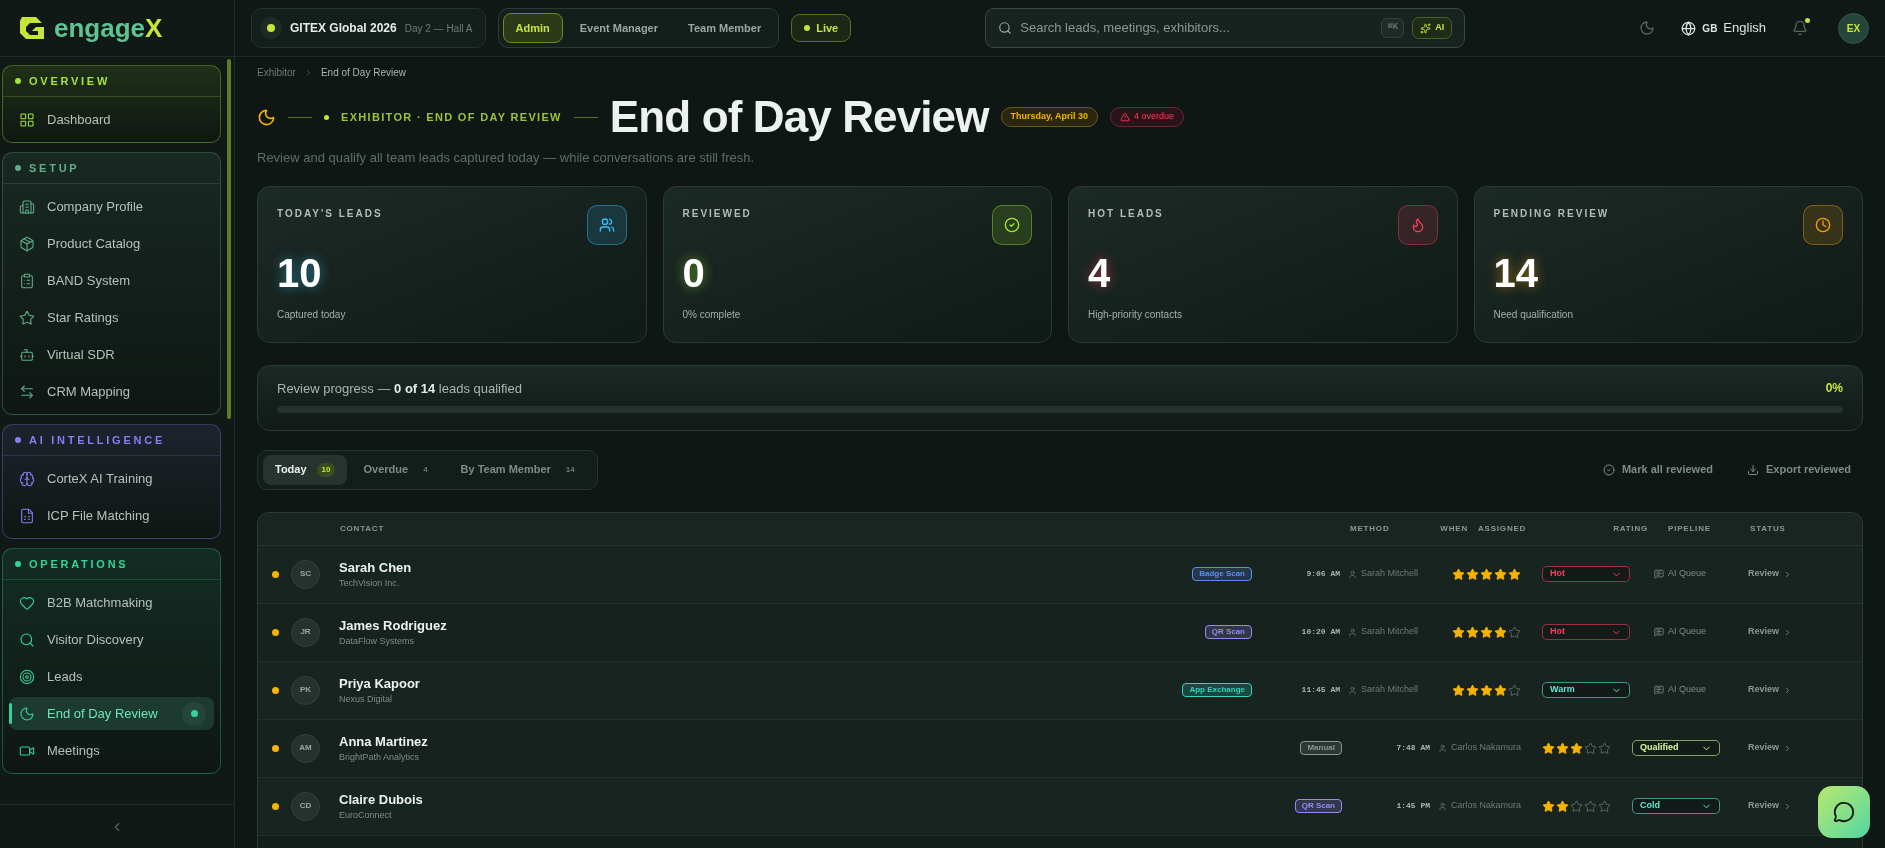 The image size is (1885, 848). Describe the element at coordinates (305, 748) in the screenshot. I see `contact-avatar: AM` at that location.